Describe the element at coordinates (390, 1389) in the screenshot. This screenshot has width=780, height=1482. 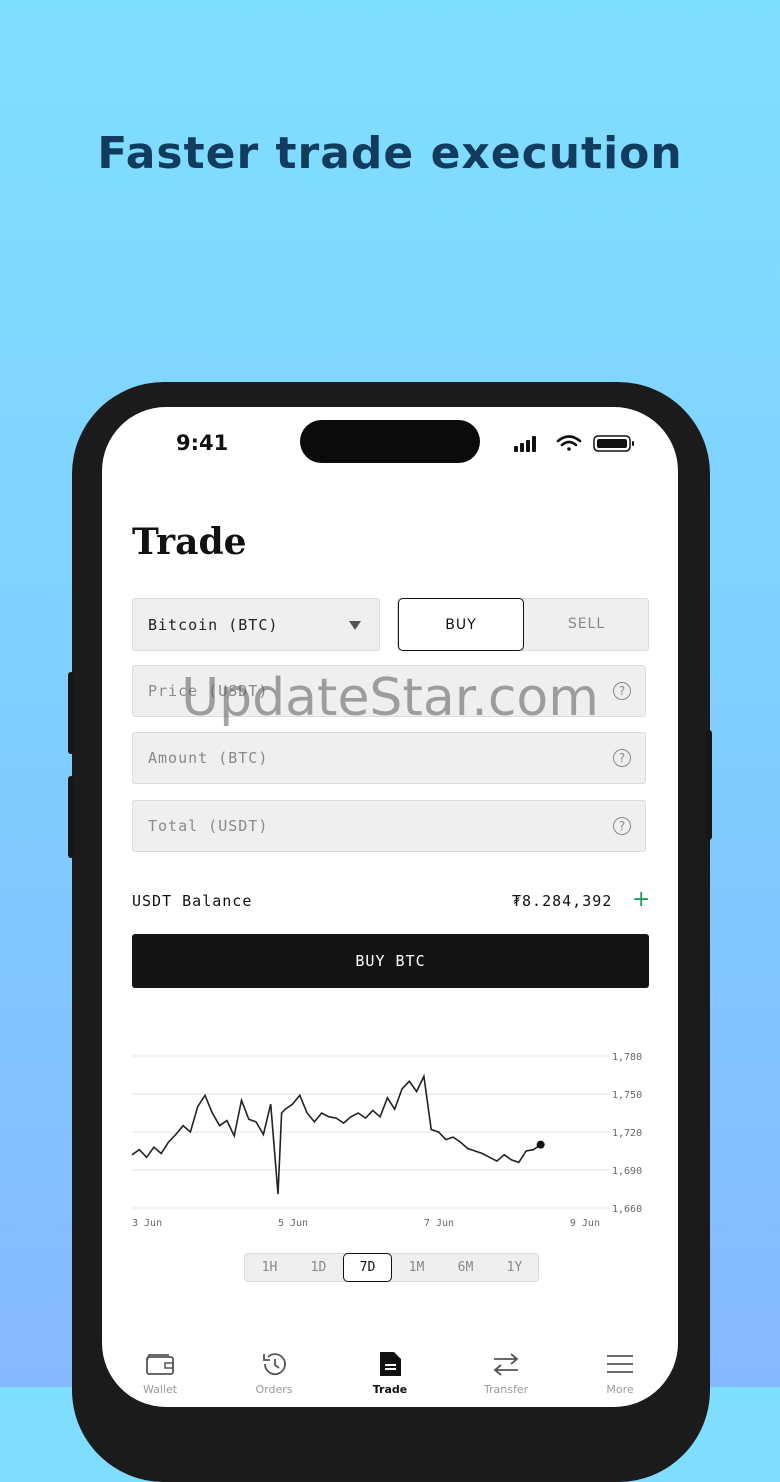
I see `nav-trade-label: Trade` at that location.